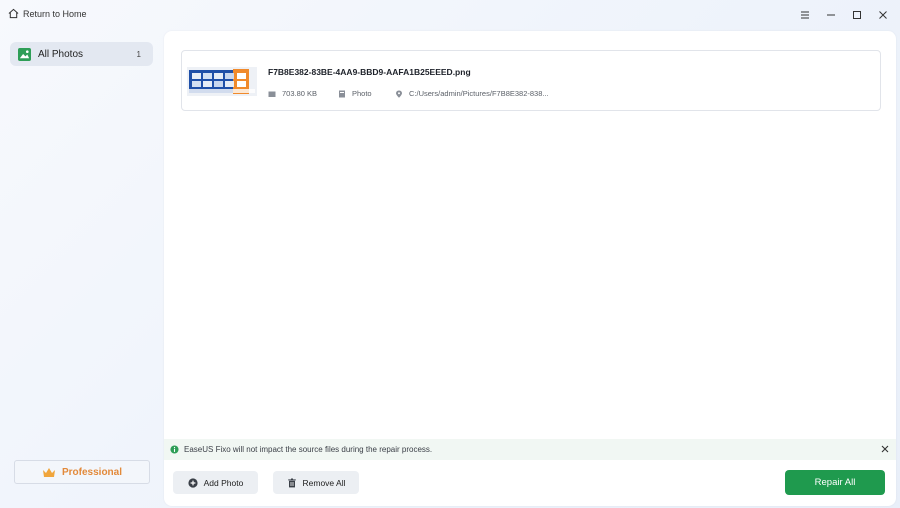  I want to click on title-bar: Return to Home, so click(450, 15).